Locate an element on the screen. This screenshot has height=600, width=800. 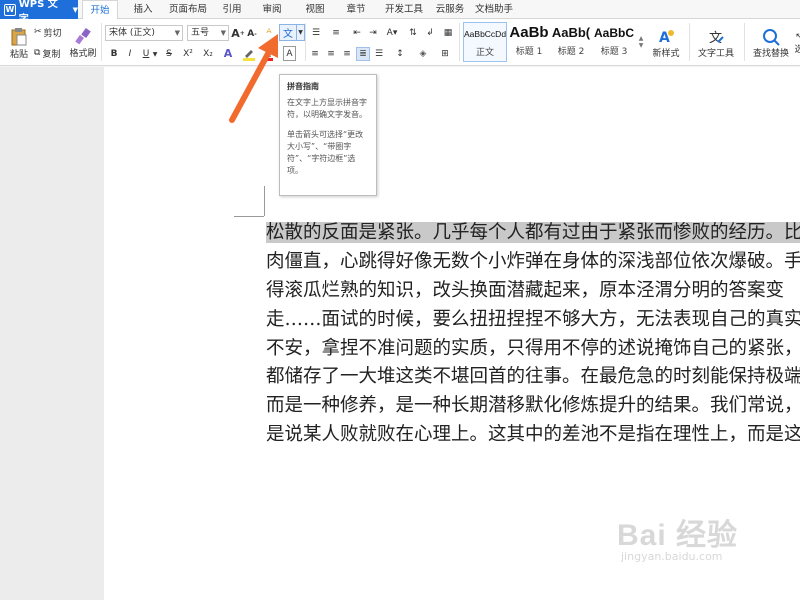
watermark: Bai 经验 jingyan.baidu.com is located at coordinates (677, 536).